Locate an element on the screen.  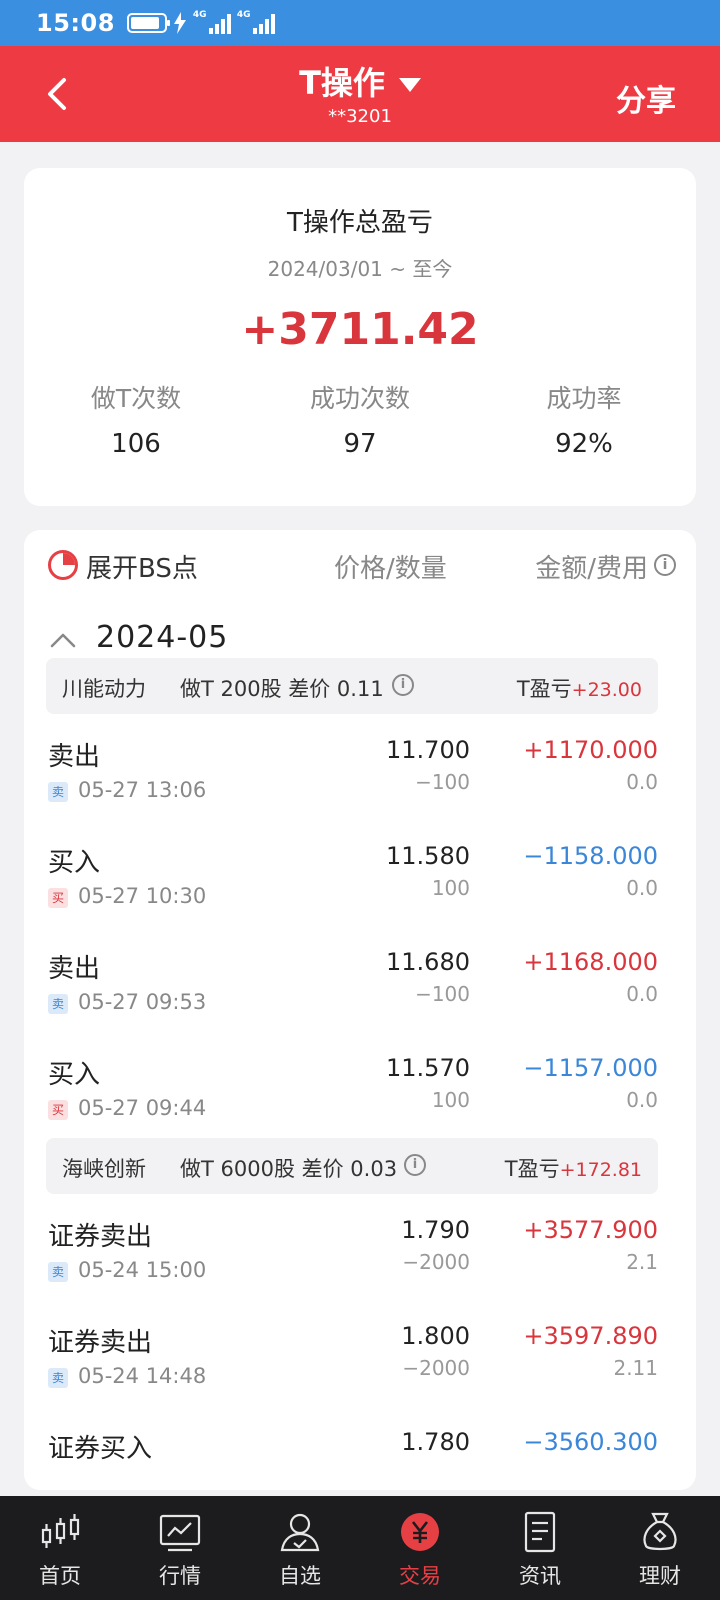
trade-amount: −1157.000 is located at coordinates (590, 1068).